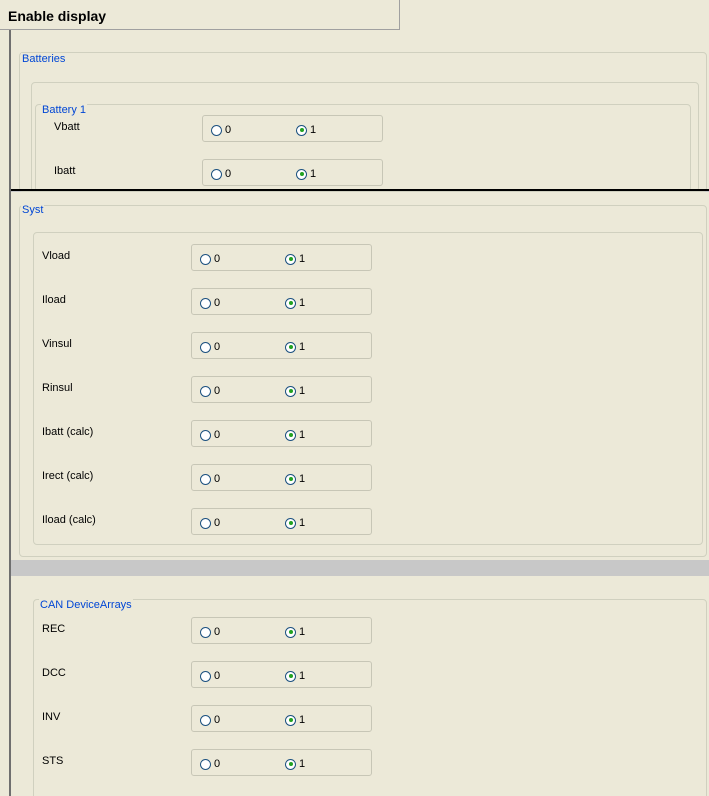 The image size is (709, 796). I want to click on radio-ibatt-0: 0, so click(221, 174).